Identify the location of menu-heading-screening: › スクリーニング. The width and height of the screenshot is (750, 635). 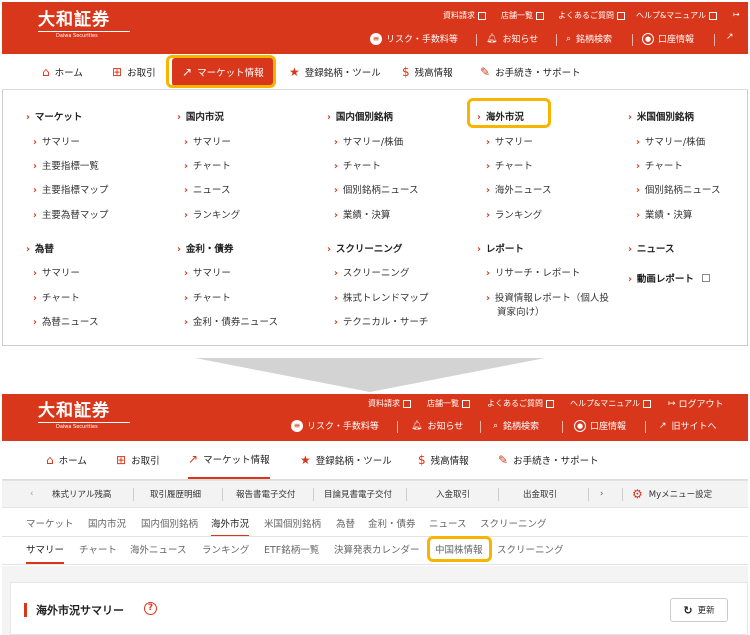
(364, 248).